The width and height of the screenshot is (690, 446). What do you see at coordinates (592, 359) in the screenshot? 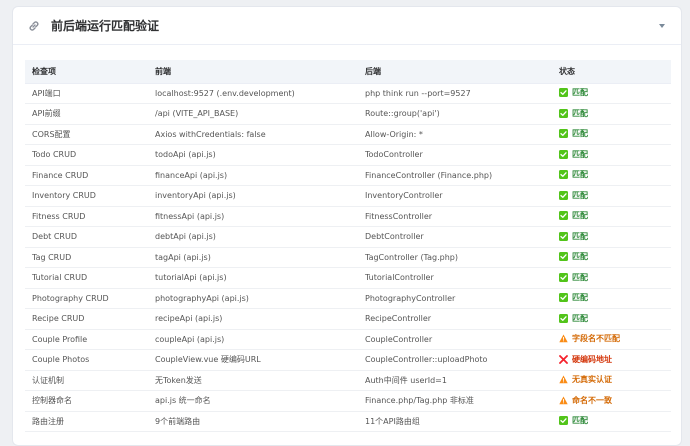
I see `status-text: 硬编码地址` at bounding box center [592, 359].